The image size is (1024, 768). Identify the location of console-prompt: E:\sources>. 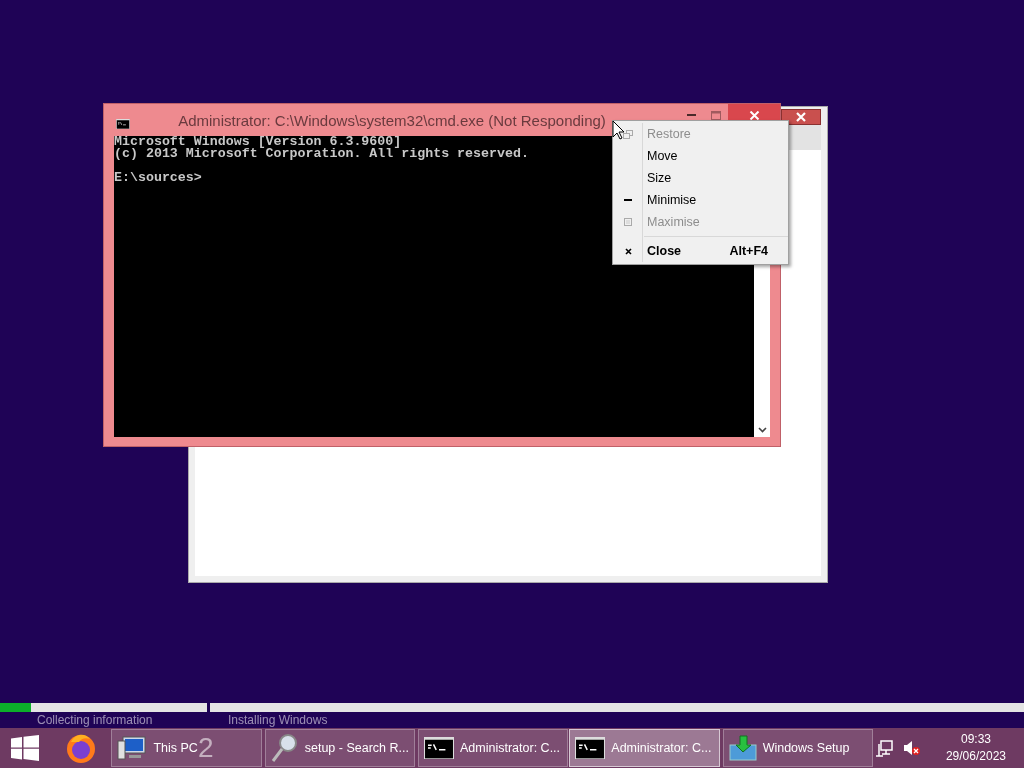
(158, 178).